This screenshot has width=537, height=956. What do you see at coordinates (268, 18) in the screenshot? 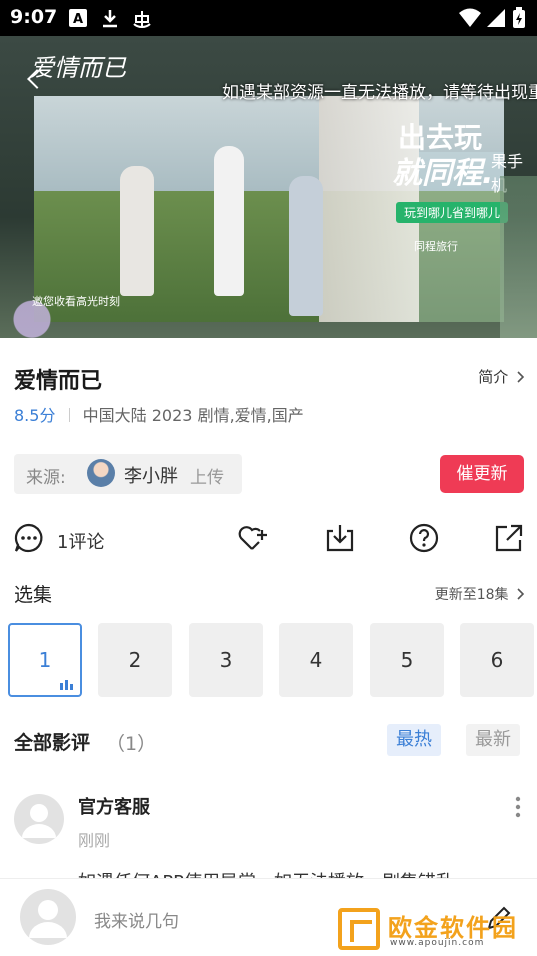
I see `status-bar: 9:07 A` at bounding box center [268, 18].